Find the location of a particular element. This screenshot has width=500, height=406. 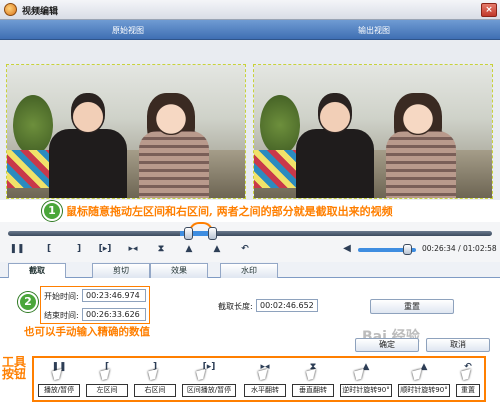

tab-effects: 效果 is located at coordinates (179, 270).